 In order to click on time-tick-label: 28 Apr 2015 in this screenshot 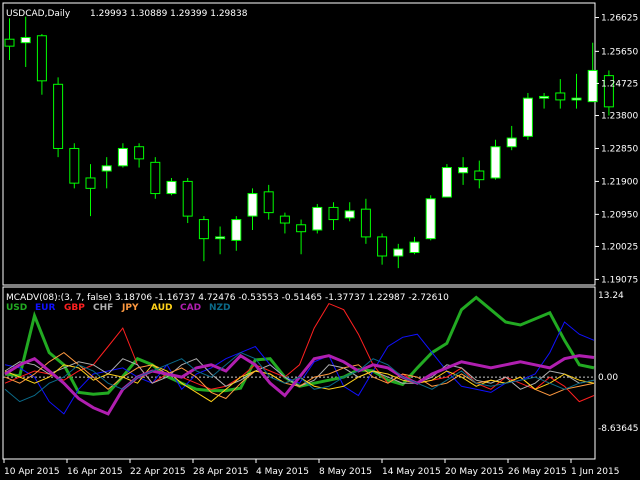, I will do `click(221, 472)`.